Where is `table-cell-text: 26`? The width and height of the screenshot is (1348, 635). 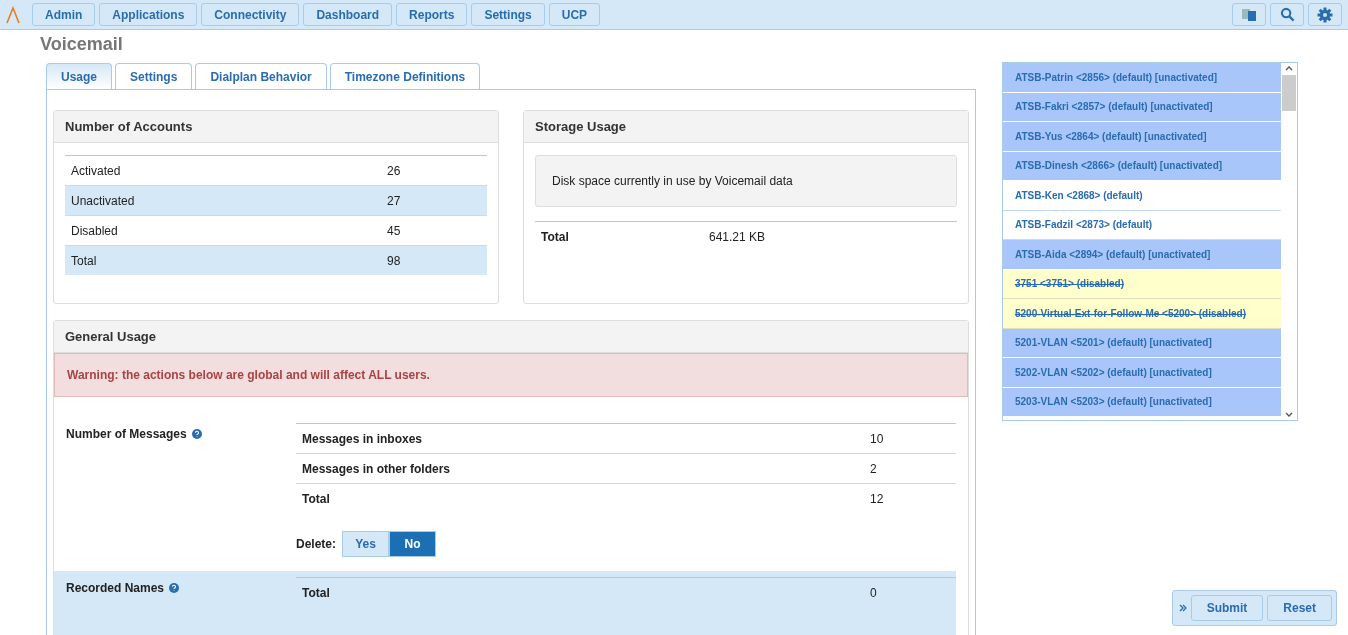 table-cell-text: 26 is located at coordinates (394, 170).